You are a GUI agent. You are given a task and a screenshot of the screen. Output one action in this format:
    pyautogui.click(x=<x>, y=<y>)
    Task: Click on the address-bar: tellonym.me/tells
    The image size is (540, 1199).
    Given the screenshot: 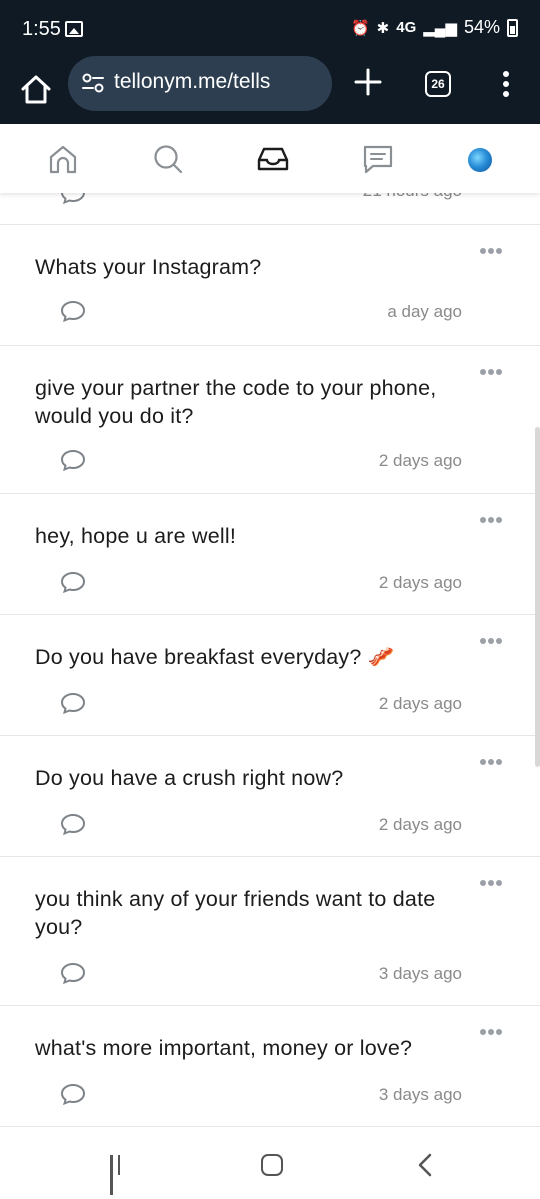 What is the action you would take?
    pyautogui.click(x=200, y=83)
    